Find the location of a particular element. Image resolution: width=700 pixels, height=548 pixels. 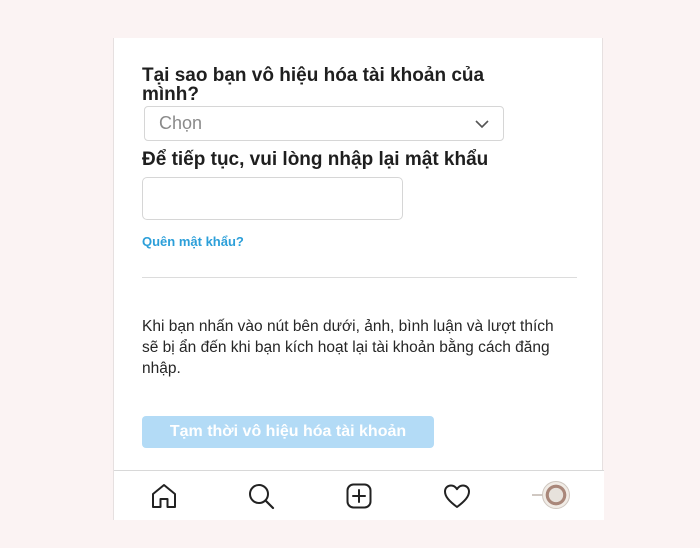

add-post-icon is located at coordinates (359, 496).